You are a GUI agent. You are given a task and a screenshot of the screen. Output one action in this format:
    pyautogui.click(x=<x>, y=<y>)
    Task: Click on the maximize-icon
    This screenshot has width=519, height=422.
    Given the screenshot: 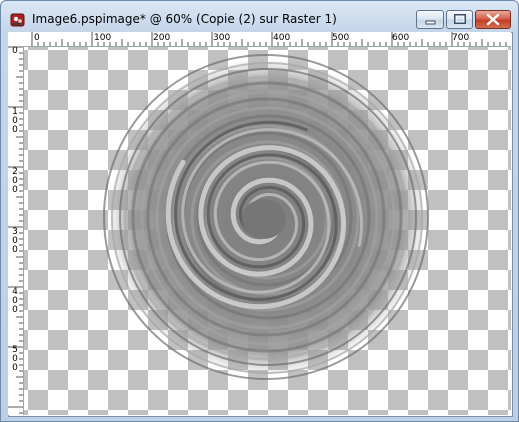 What is the action you would take?
    pyautogui.click(x=460, y=19)
    